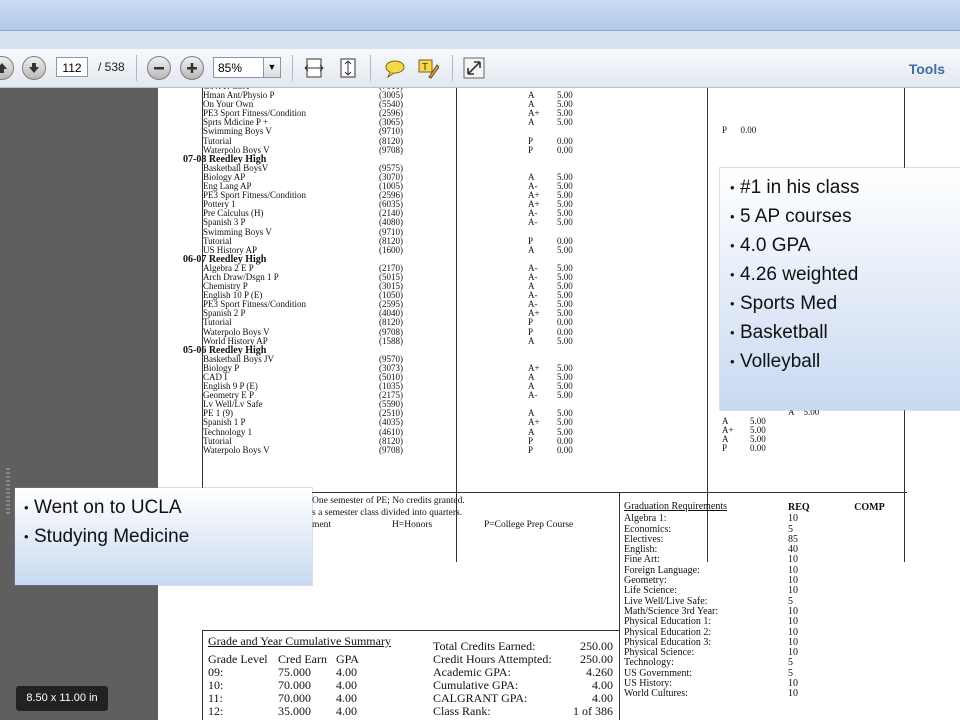  Describe the element at coordinates (247, 67) in the screenshot. I see `zoom-select: 85% ▼` at that location.